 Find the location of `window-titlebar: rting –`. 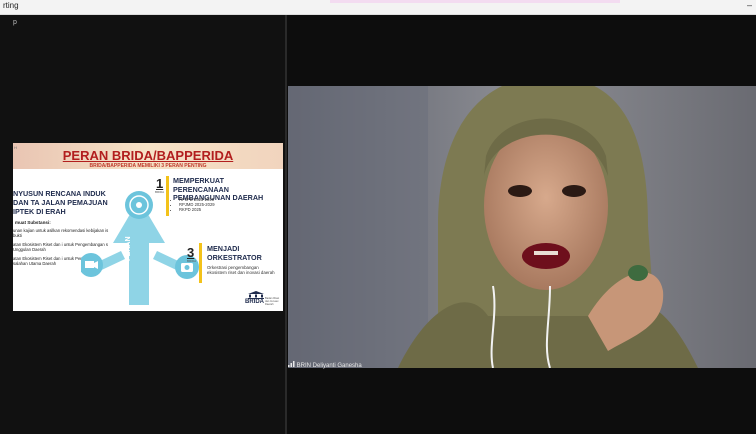

window-titlebar: rting – is located at coordinates (378, 7).